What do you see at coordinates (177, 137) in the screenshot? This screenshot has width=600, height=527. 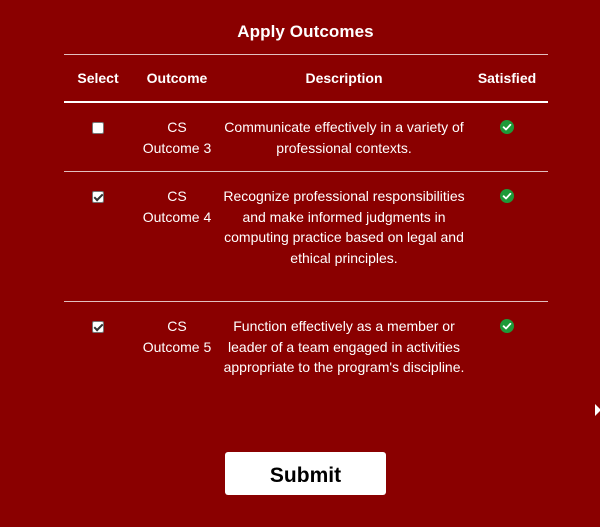 I see `outcome-cell: CS Outcome 3` at bounding box center [177, 137].